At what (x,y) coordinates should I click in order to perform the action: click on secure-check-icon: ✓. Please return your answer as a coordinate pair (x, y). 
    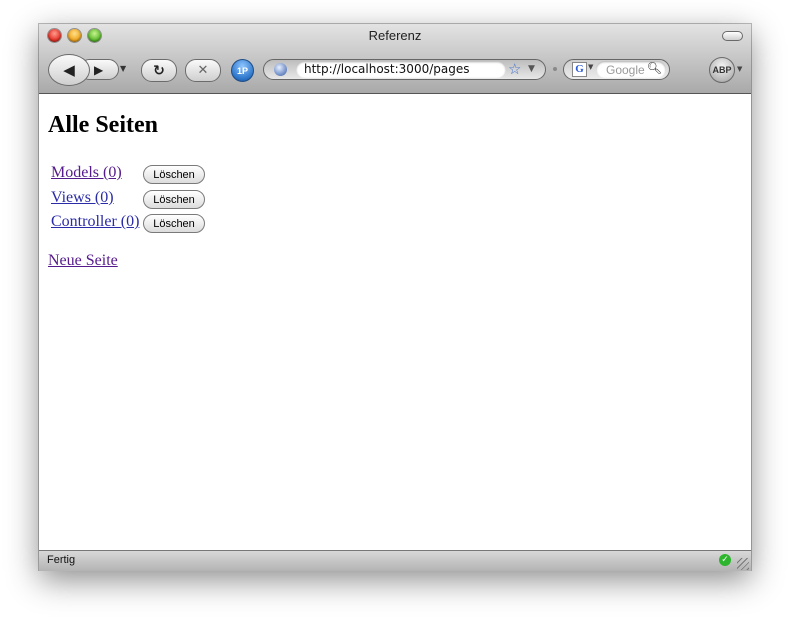
    Looking at the image, I should click on (725, 560).